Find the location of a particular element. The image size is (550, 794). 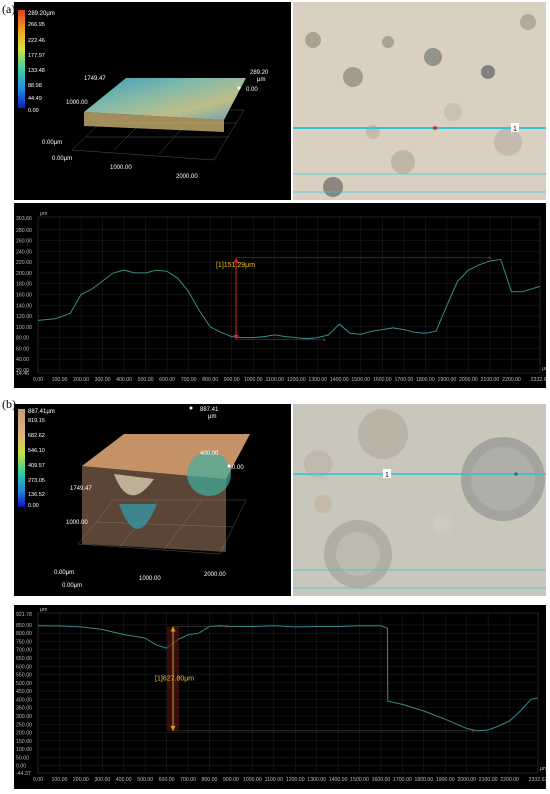

y-tick-label: 400.00 is located at coordinates (24, 700).